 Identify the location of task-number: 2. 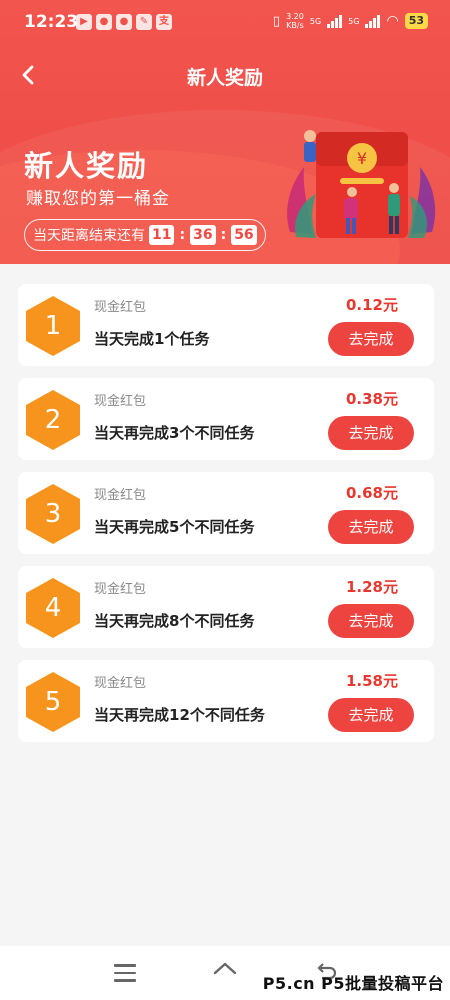
(53, 420).